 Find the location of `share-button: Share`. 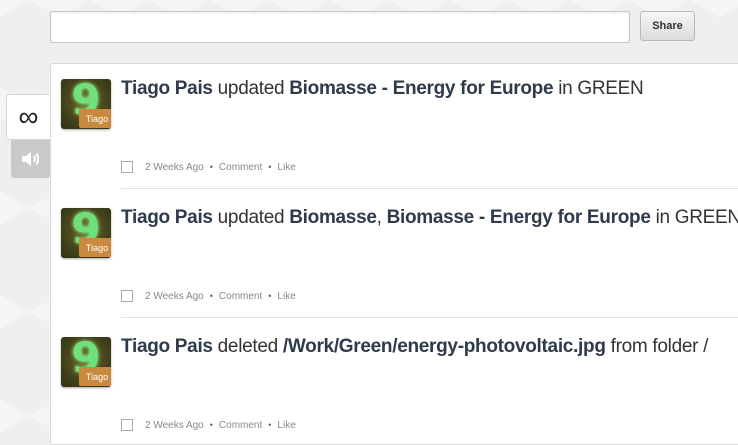

share-button: Share is located at coordinates (667, 26).